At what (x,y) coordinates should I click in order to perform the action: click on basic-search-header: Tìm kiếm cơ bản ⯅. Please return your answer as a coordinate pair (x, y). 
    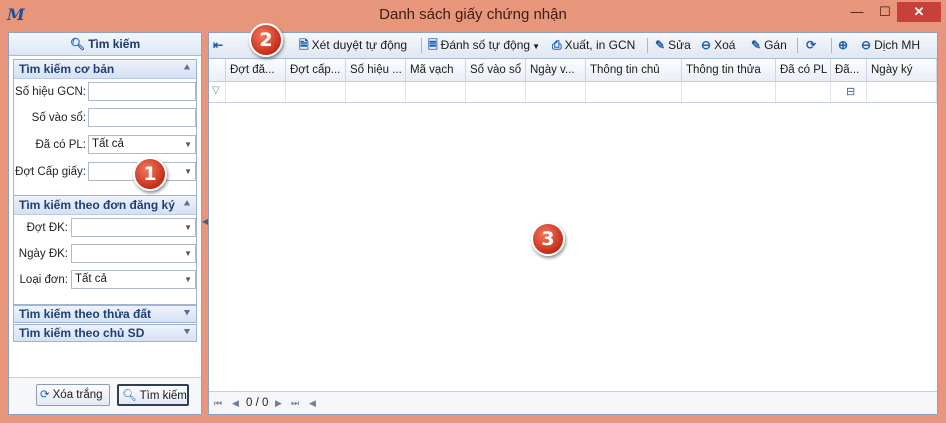
    Looking at the image, I should click on (105, 69).